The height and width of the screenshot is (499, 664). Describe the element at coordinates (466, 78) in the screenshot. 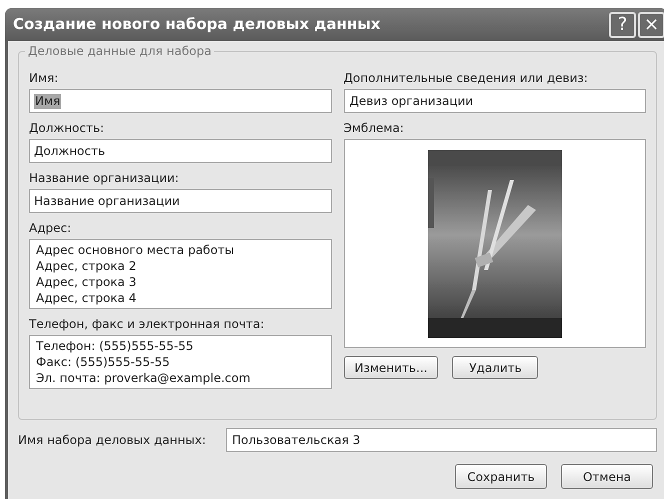

I see `field-label: Дополнительные сведения или девиз:` at that location.